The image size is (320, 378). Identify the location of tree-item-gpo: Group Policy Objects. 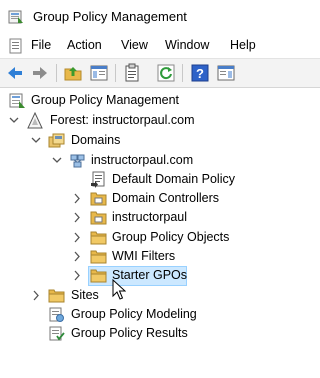
(160, 237).